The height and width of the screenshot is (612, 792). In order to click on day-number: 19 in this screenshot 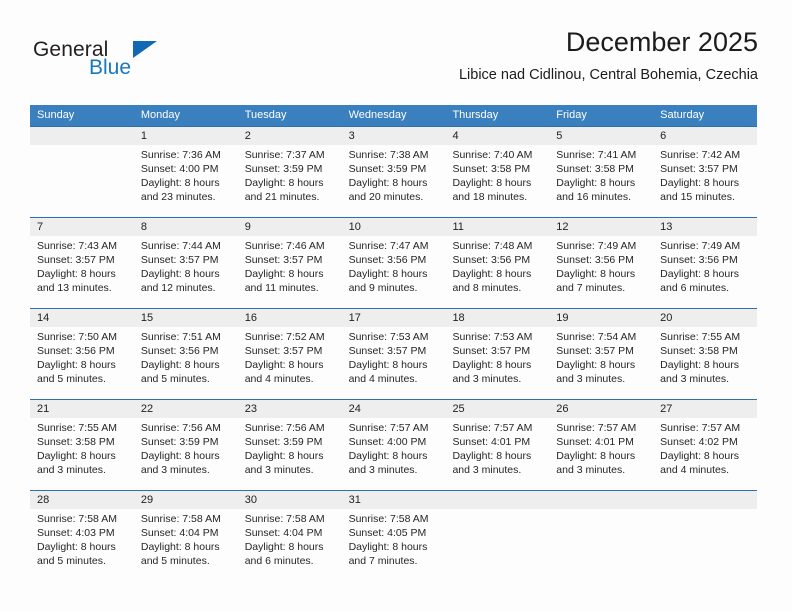, I will do `click(601, 318)`.